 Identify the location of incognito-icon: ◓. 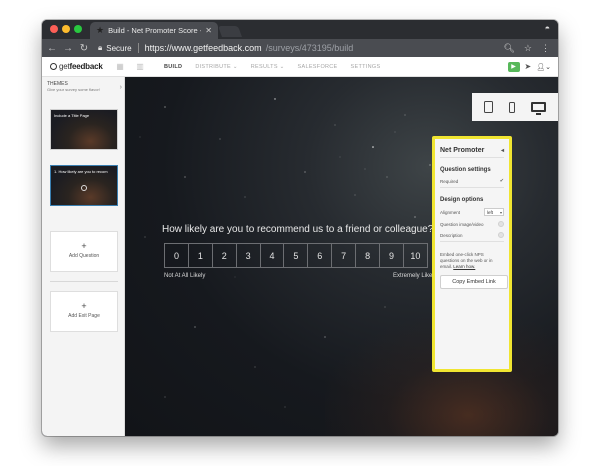
(547, 28).